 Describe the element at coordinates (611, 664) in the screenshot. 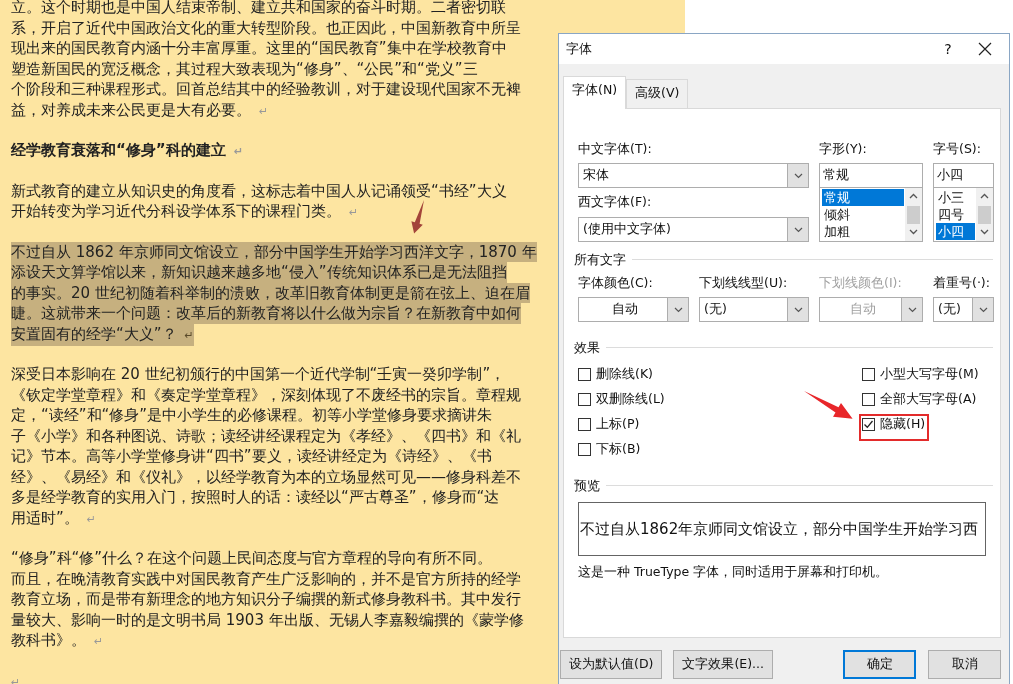

I see `dialog-button: 设为默认值(D)` at that location.